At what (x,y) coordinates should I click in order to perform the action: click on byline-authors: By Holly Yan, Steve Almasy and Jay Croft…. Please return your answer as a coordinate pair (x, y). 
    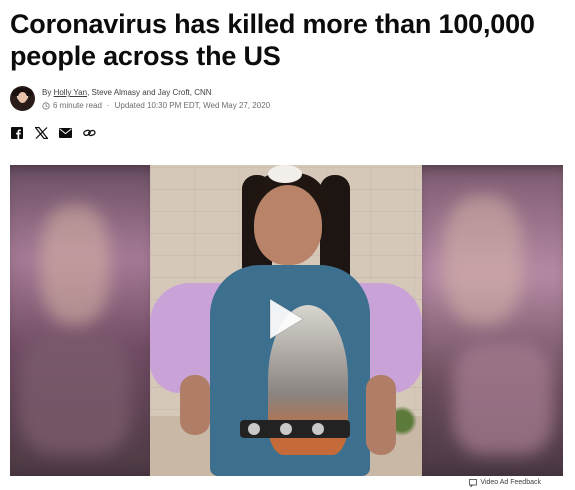
    Looking at the image, I should click on (127, 93).